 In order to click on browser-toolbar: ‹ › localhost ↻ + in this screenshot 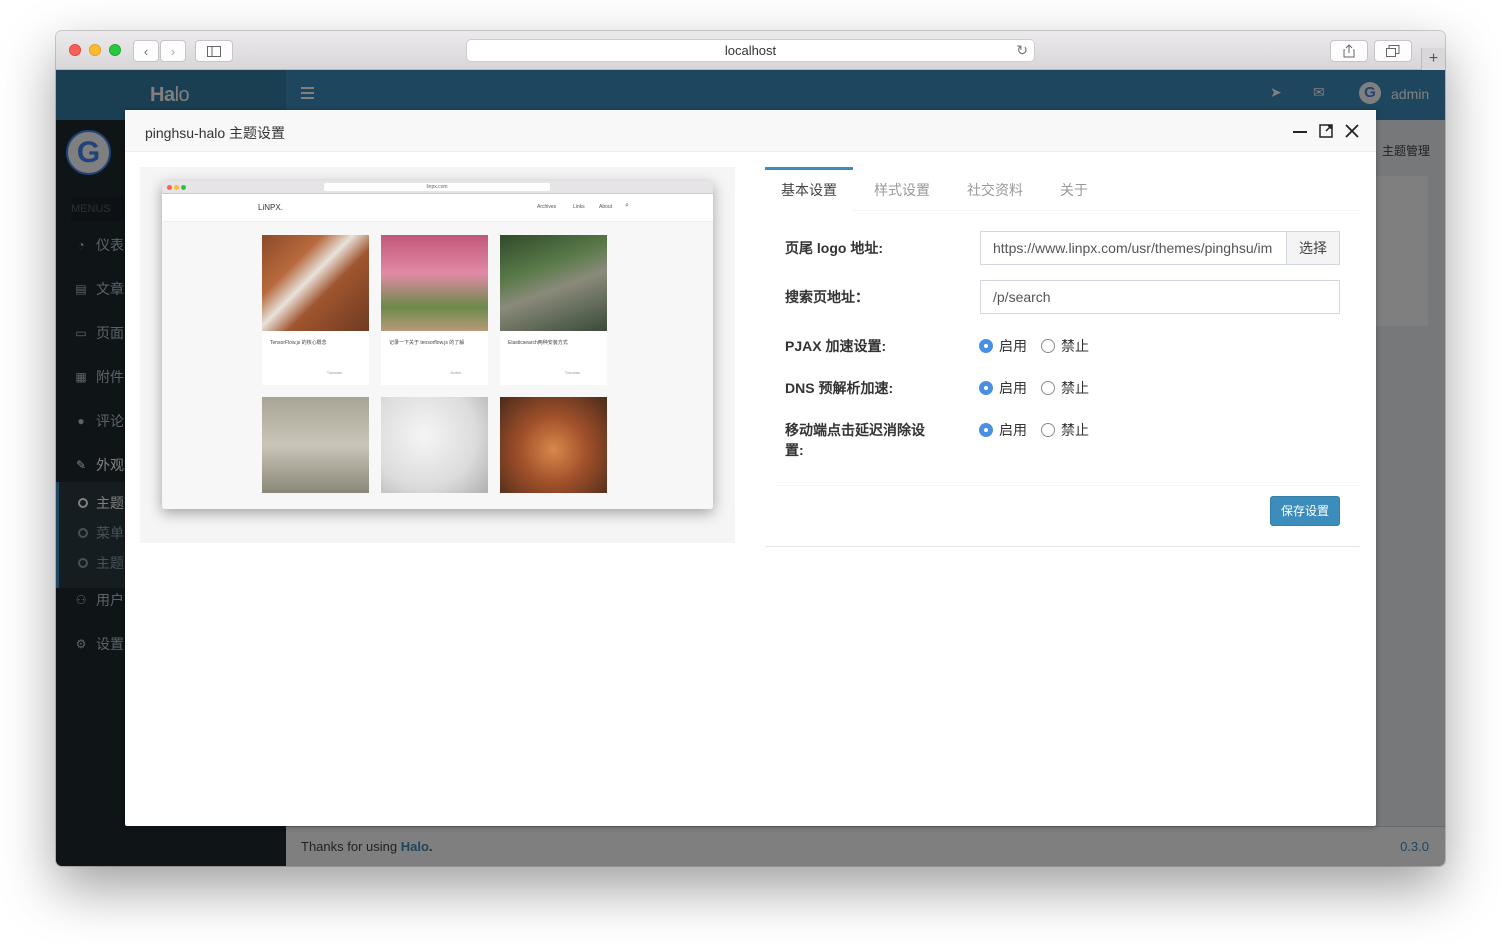, I will do `click(750, 50)`.